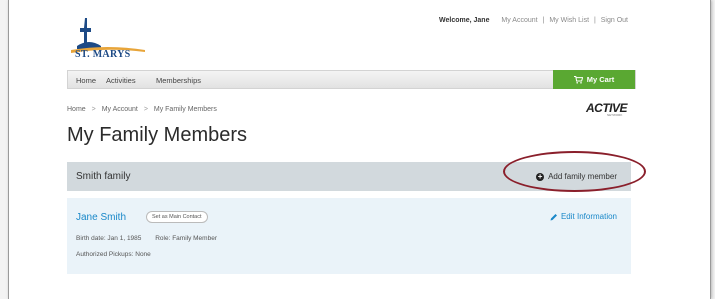 The height and width of the screenshot is (299, 715). What do you see at coordinates (464, 20) in the screenshot?
I see `welcome-text: Welcome, Jane` at bounding box center [464, 20].